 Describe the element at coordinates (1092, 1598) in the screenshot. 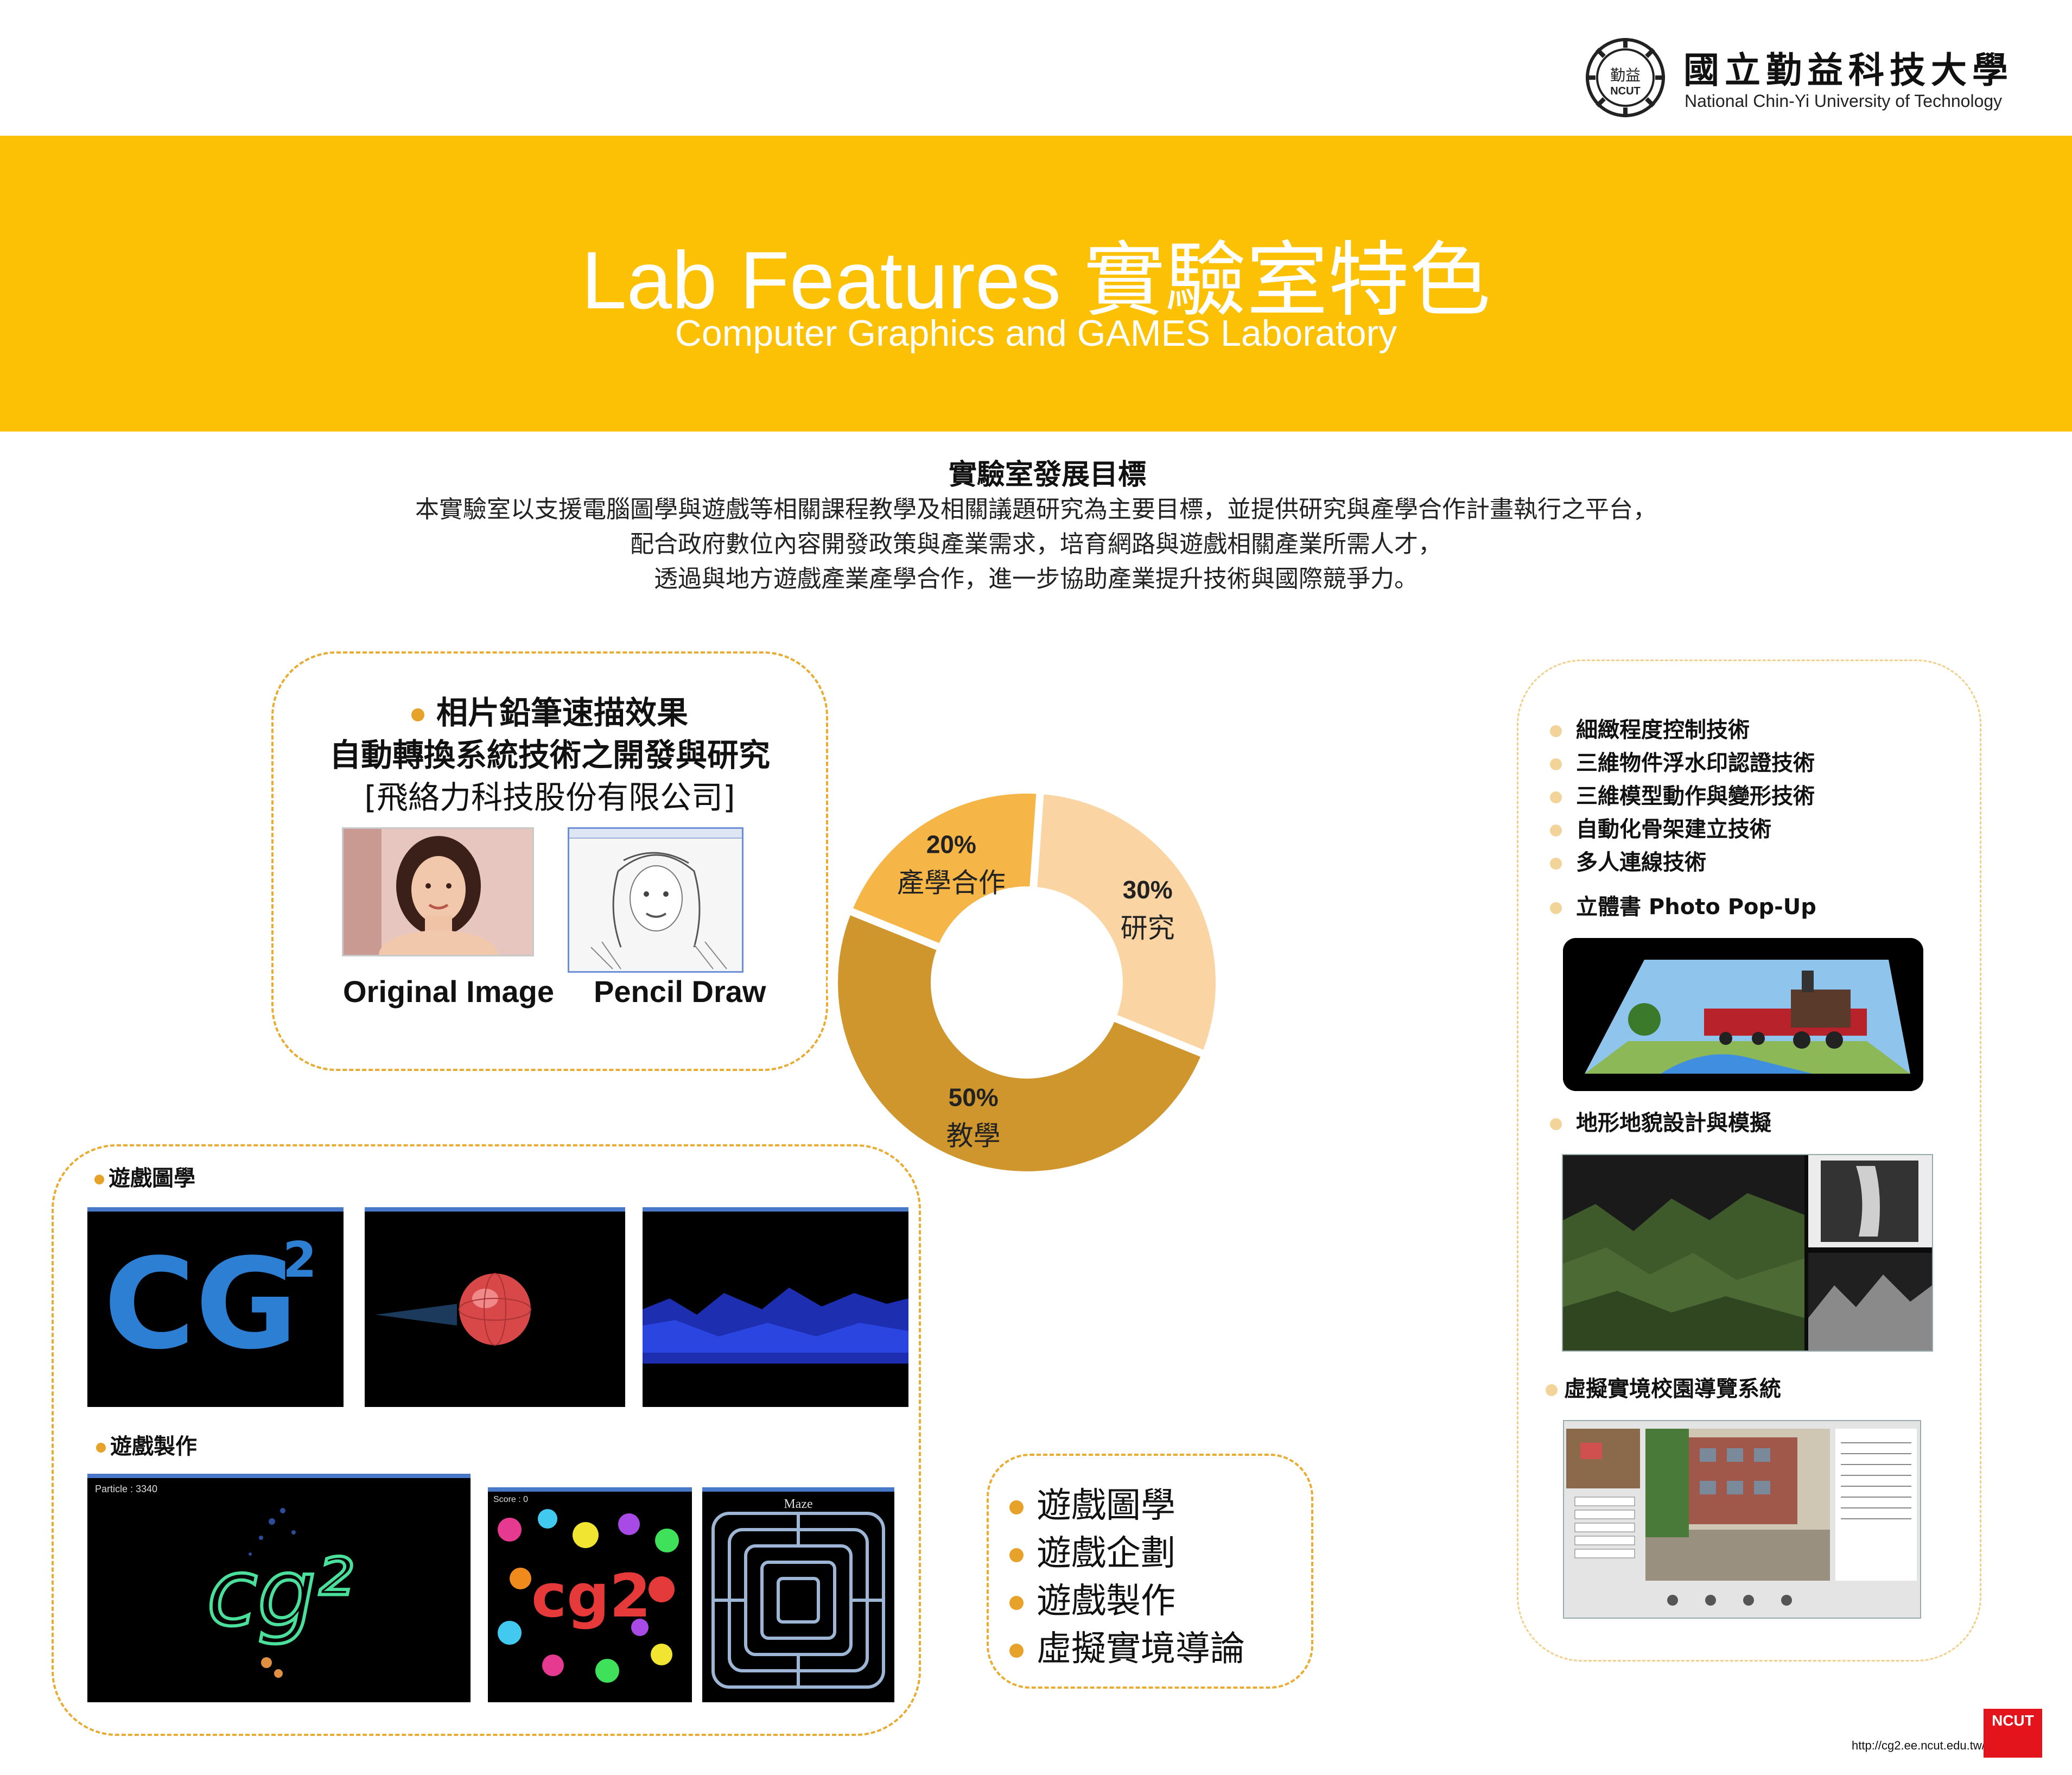

I see `course-item: 遊戲製作` at that location.